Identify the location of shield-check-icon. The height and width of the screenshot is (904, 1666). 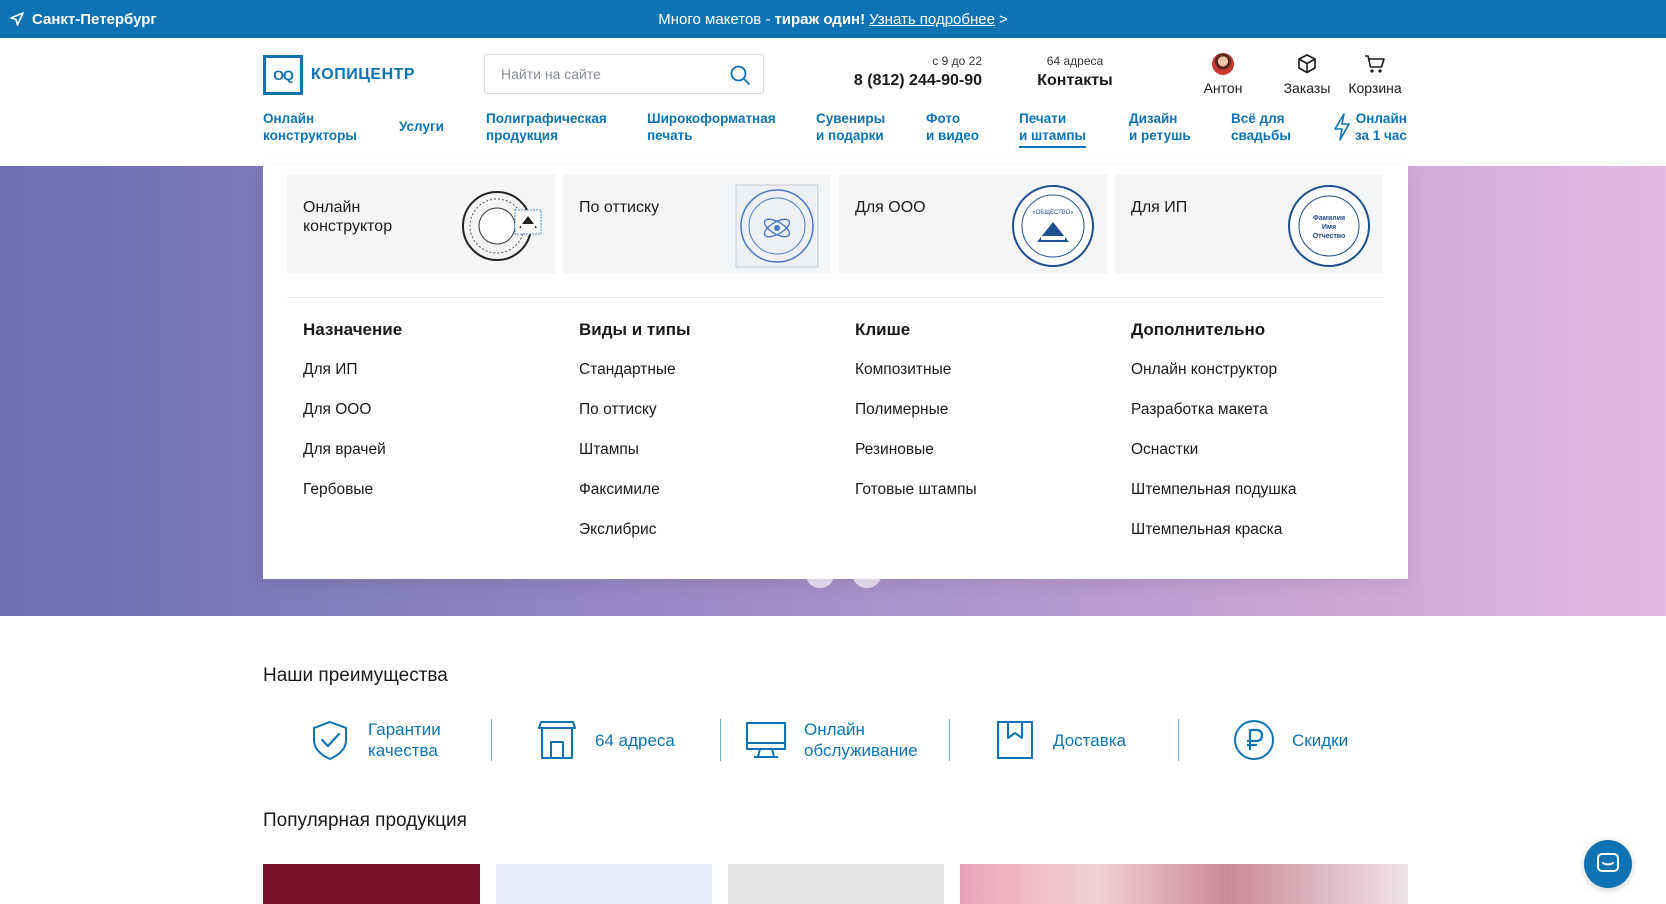
(330, 740).